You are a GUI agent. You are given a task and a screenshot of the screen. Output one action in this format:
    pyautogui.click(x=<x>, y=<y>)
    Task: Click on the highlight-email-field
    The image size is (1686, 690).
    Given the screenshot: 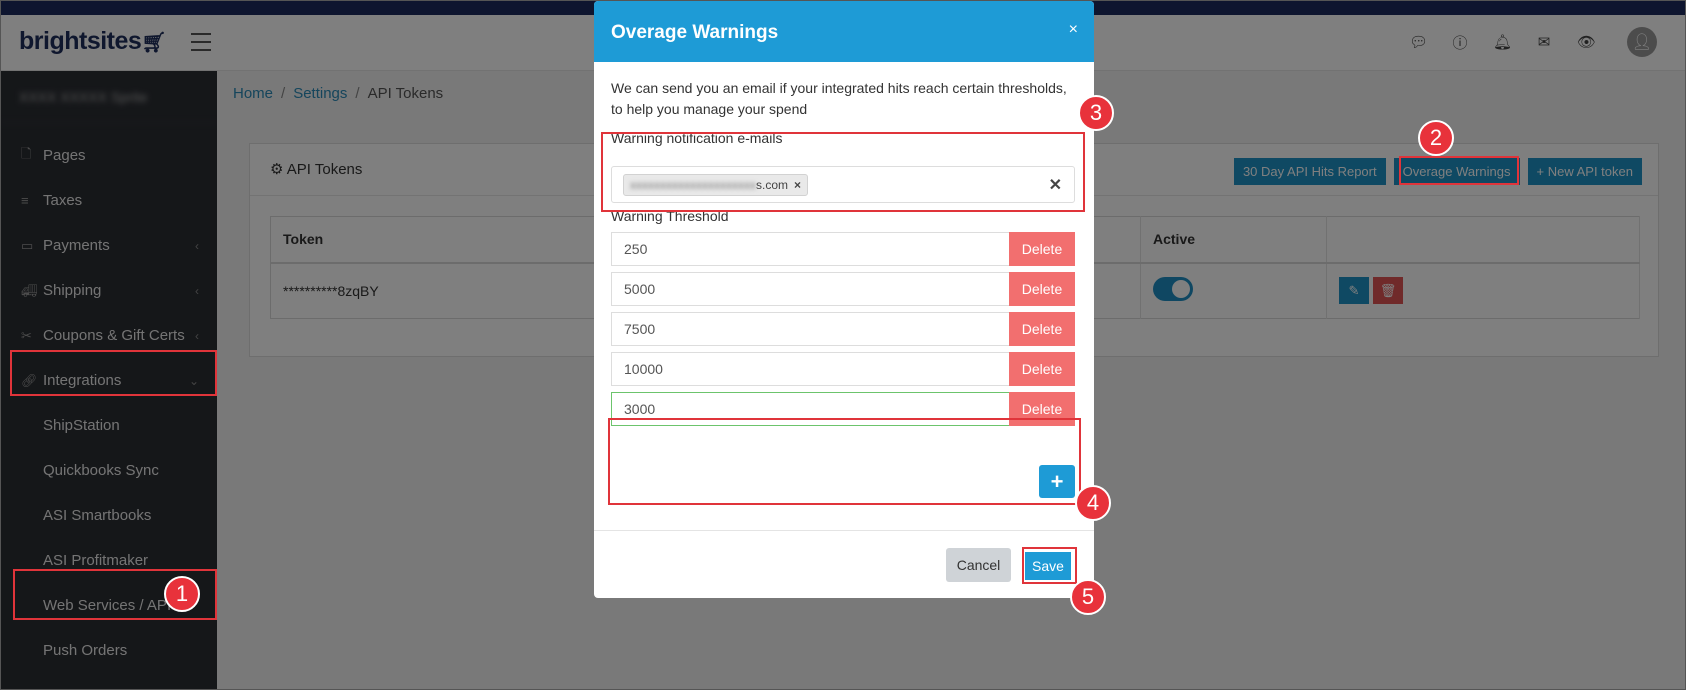 What is the action you would take?
    pyautogui.click(x=843, y=172)
    